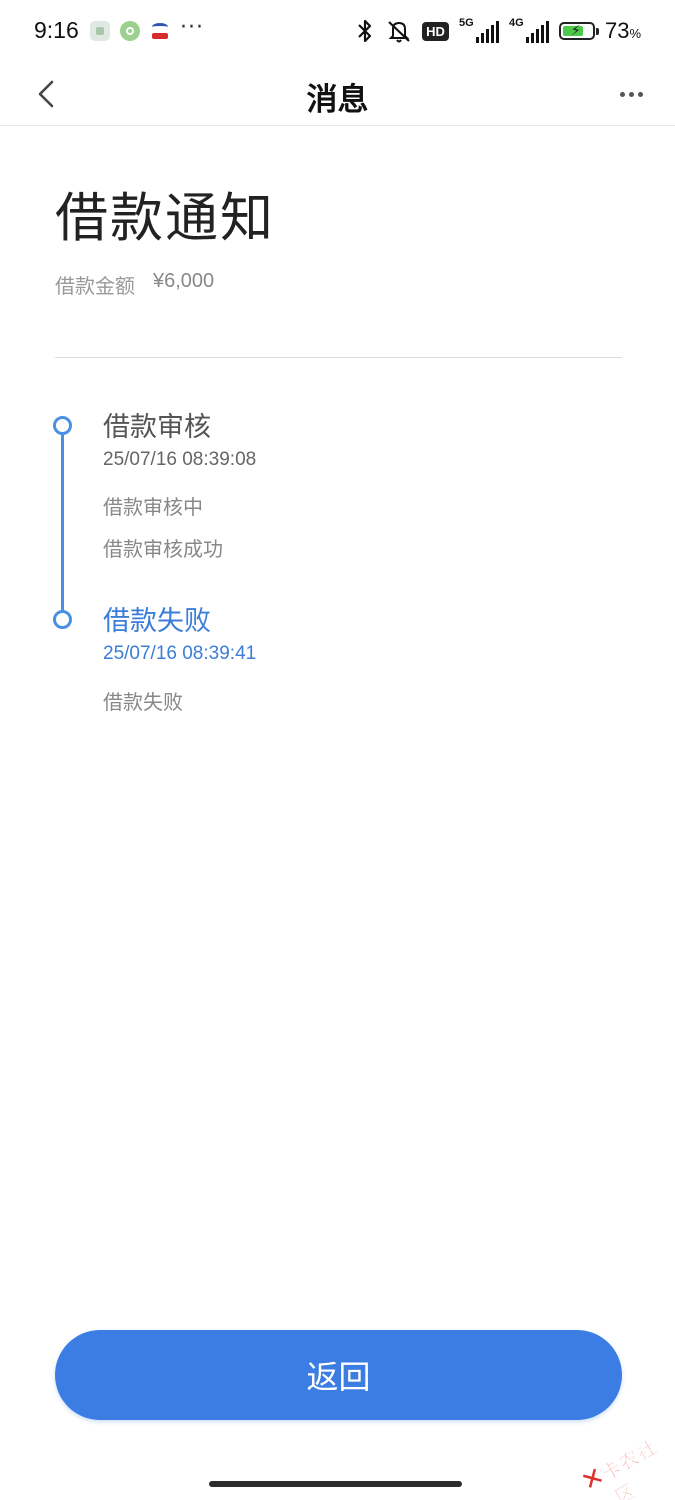  Describe the element at coordinates (529, 30) in the screenshot. I see `signal-4g-icon: 4G` at that location.